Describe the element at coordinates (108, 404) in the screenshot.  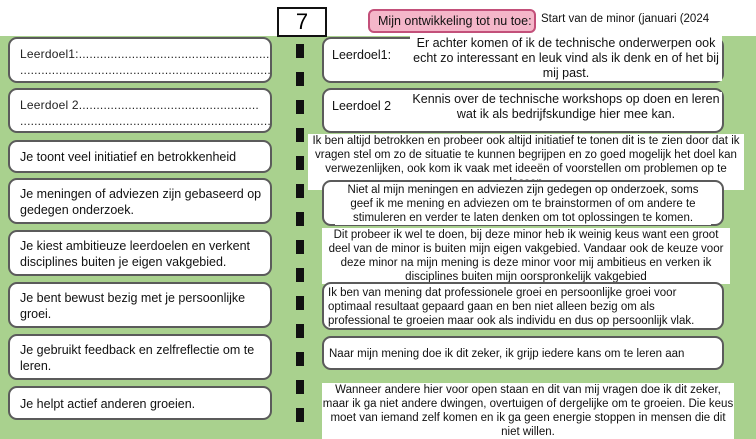
I see `criterion-label: Je helpt actief anderen groeien.` at that location.